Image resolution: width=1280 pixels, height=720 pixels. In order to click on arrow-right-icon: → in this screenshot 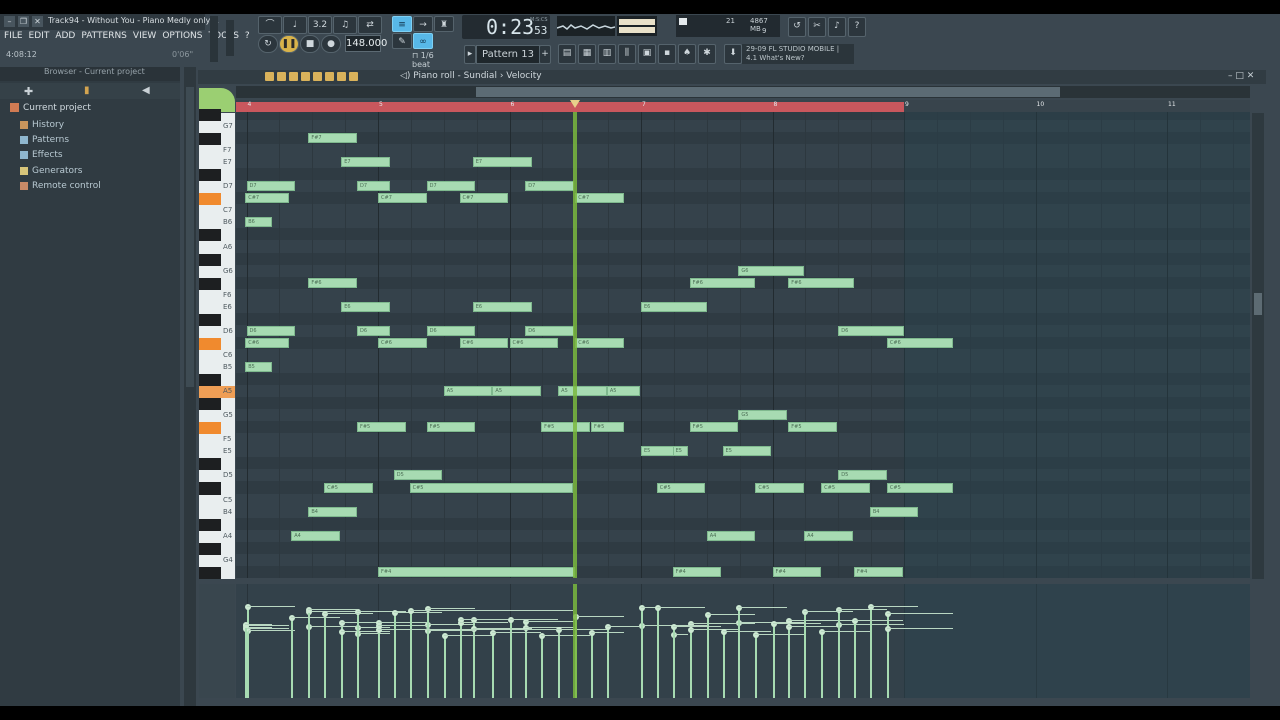, I will do `click(423, 24)`.